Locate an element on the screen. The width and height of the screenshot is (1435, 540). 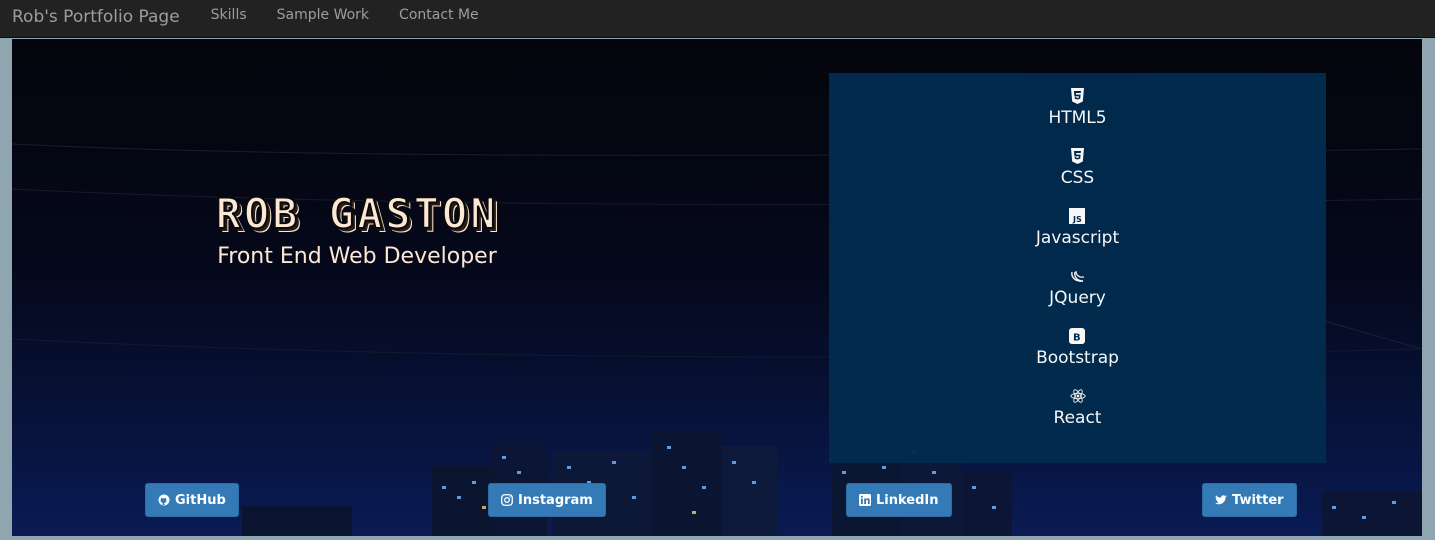
nav-links: Skills Sample Work Contact Me is located at coordinates (345, 15).